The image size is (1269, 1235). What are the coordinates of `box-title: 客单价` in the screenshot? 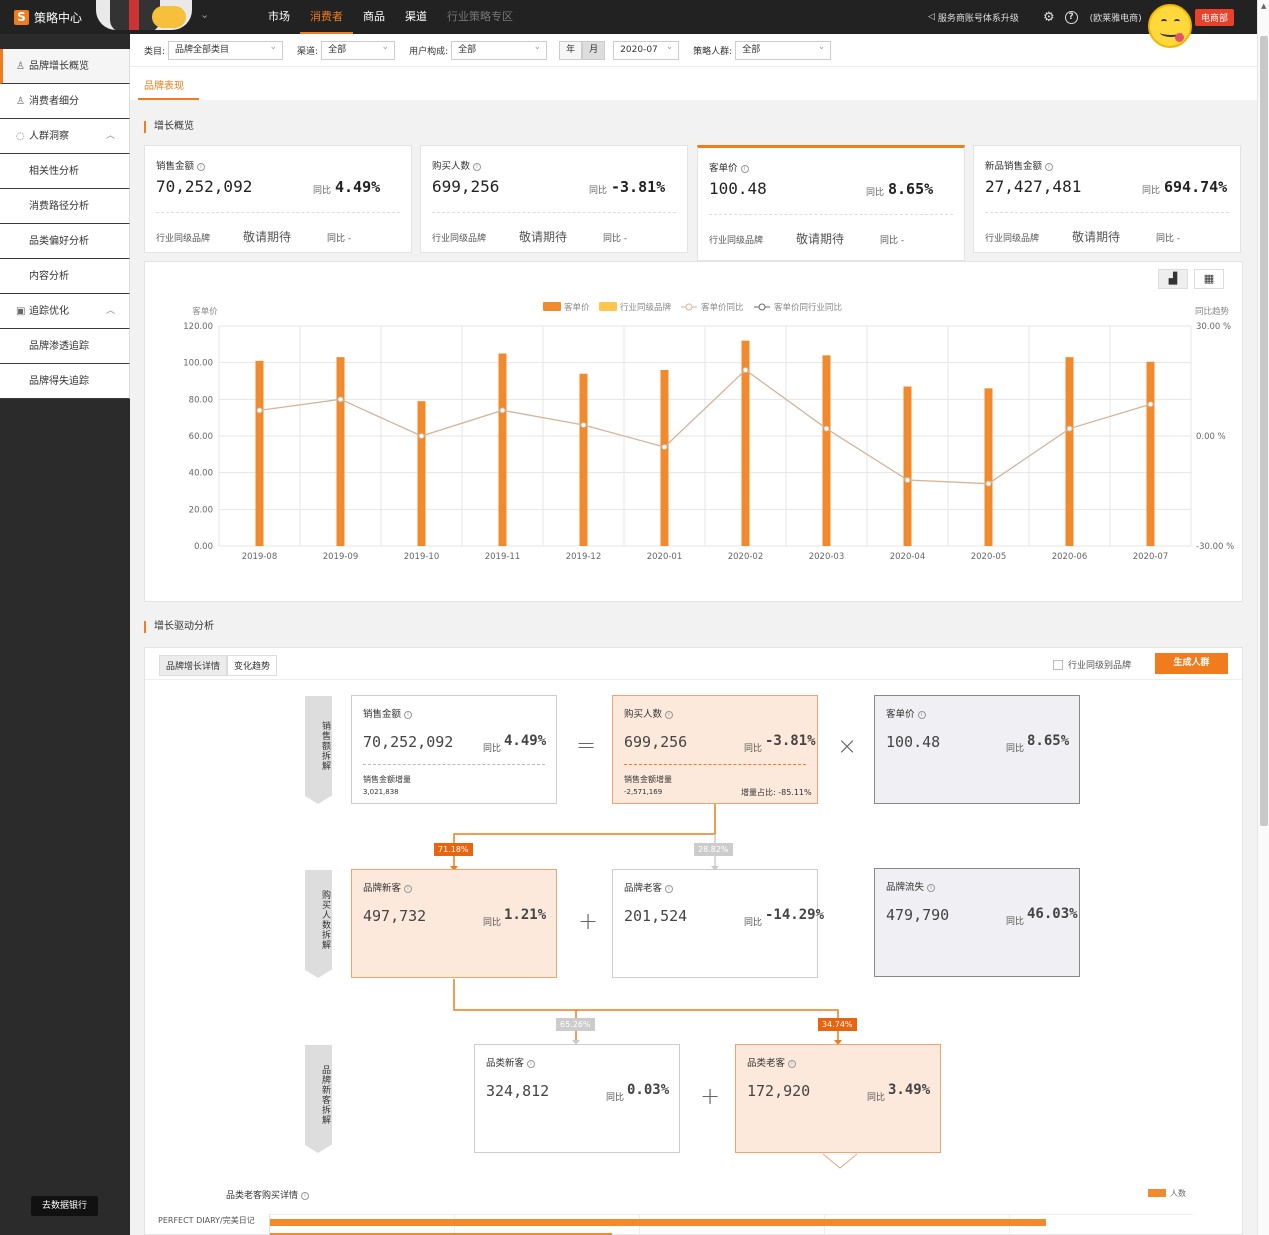 It's located at (900, 714).